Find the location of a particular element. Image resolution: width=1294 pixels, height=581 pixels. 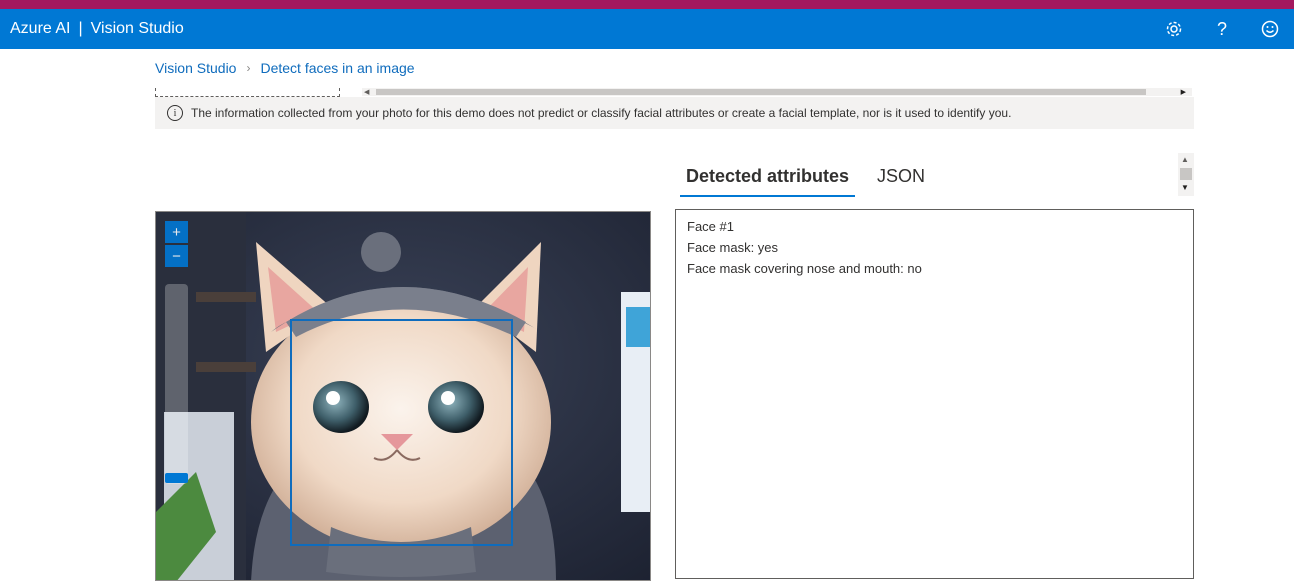

scroll-up-icon: ▲ is located at coordinates (1185, 159).